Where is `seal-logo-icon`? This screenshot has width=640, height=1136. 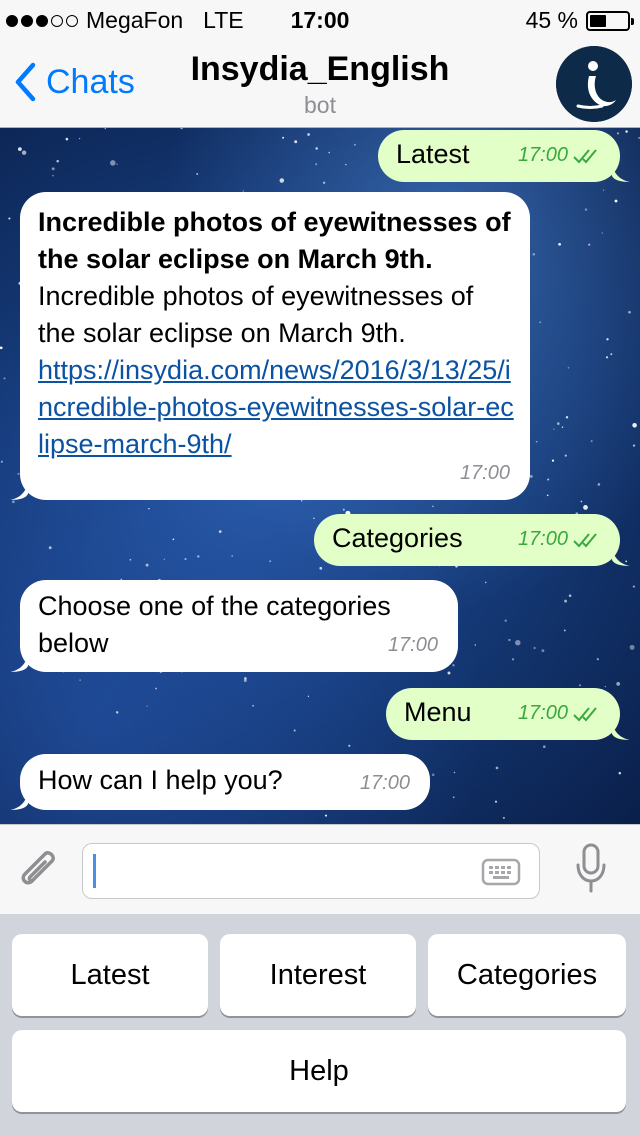 seal-logo-icon is located at coordinates (594, 84).